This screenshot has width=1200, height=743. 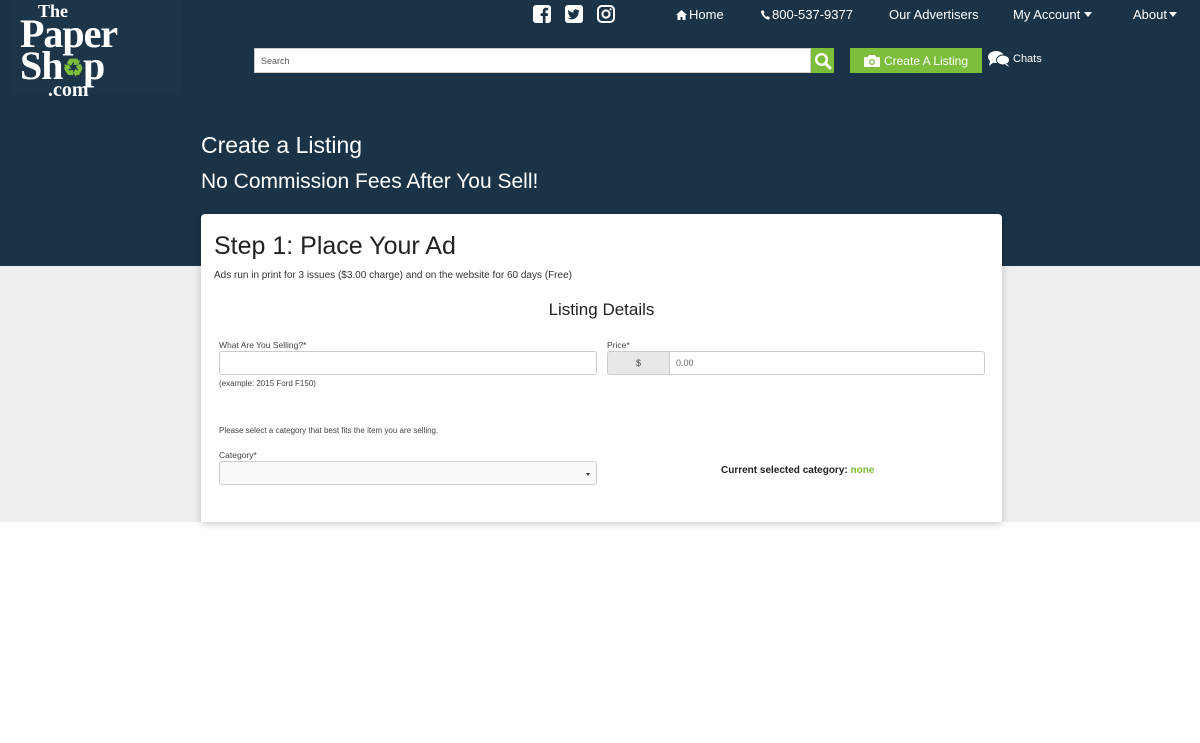 What do you see at coordinates (638, 363) in the screenshot?
I see `price-currency-addon: $` at bounding box center [638, 363].